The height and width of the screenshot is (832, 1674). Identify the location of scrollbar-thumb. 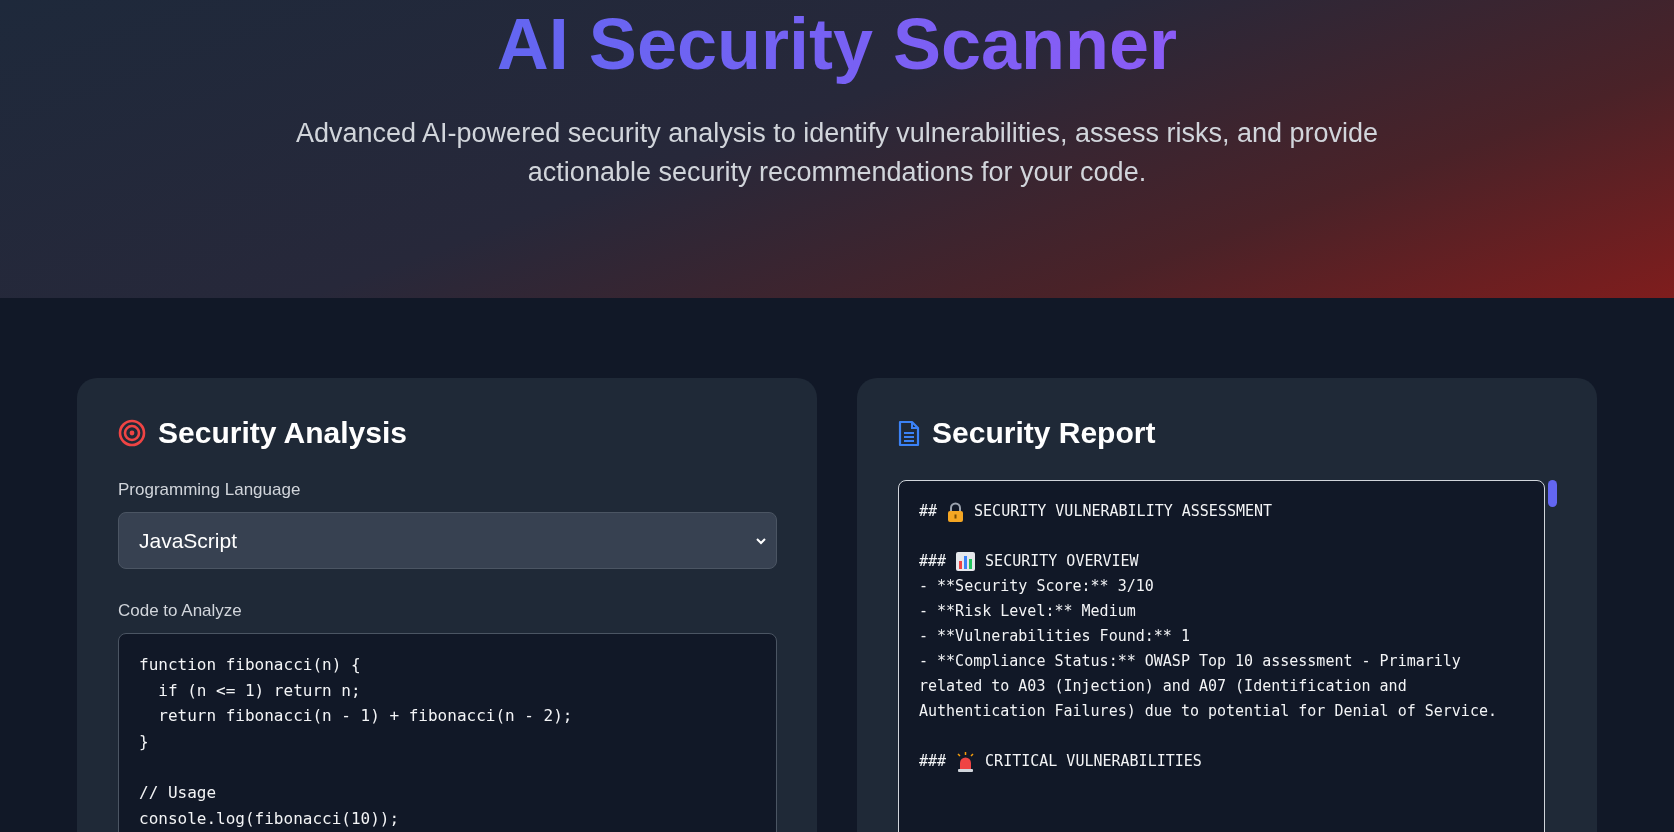
(1552, 493).